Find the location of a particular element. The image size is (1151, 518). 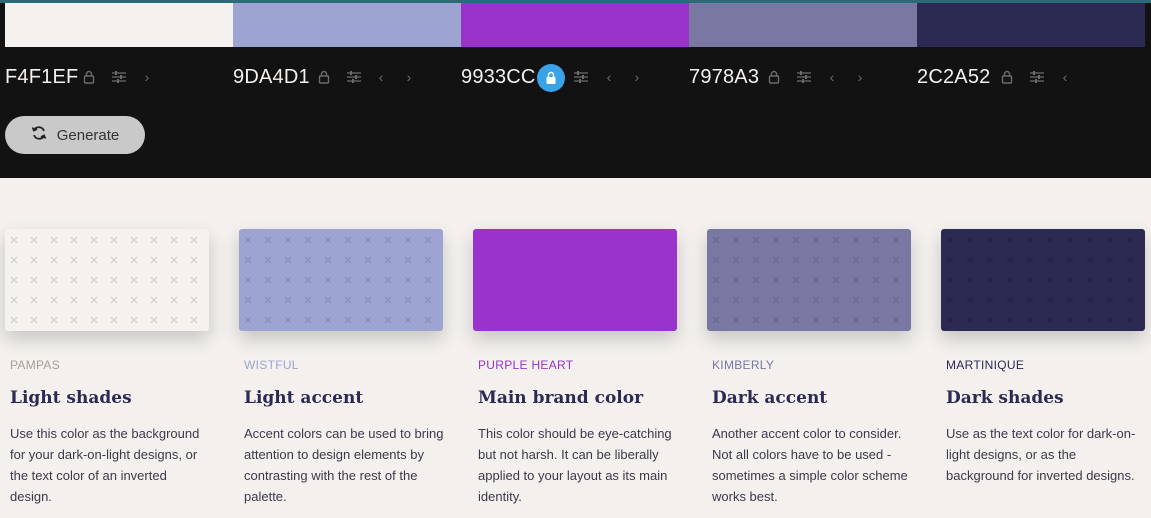

color-name: PURPLE HEART is located at coordinates (526, 365).